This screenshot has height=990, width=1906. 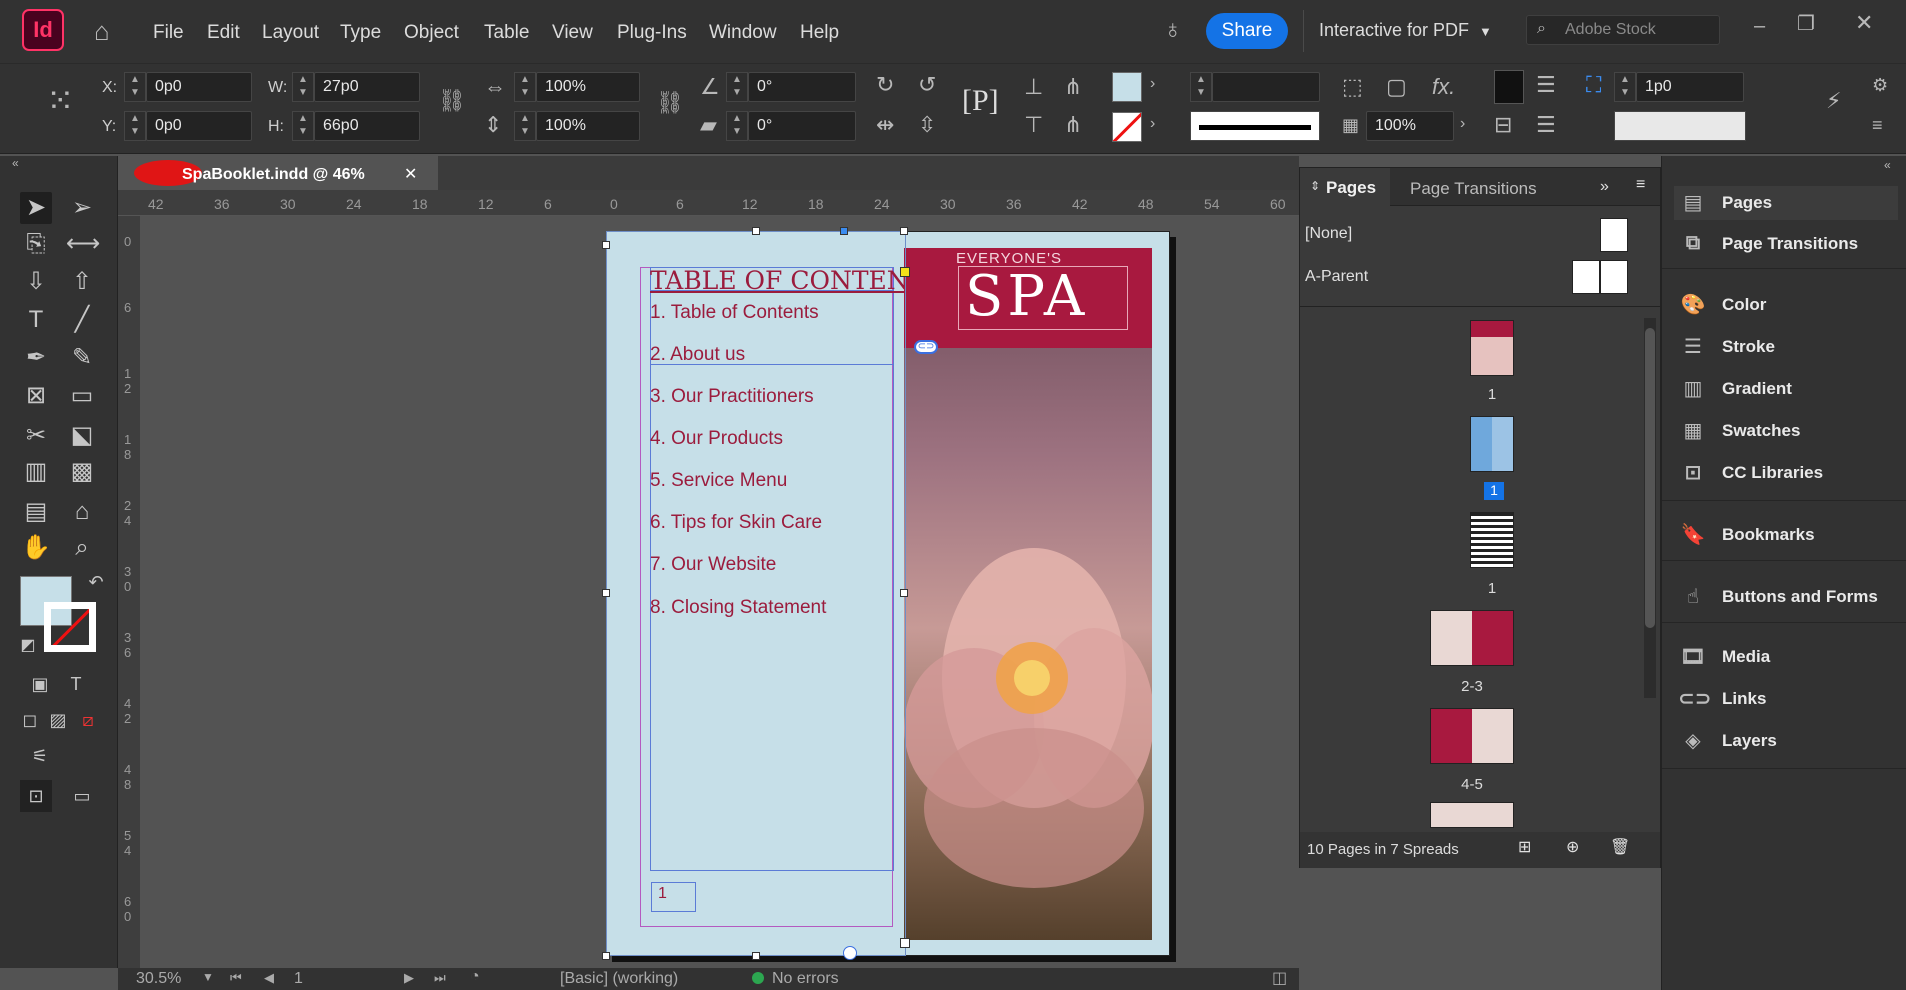 What do you see at coordinates (525, 126) in the screenshot?
I see `scale-y-stepper: ▲ ▼` at bounding box center [525, 126].